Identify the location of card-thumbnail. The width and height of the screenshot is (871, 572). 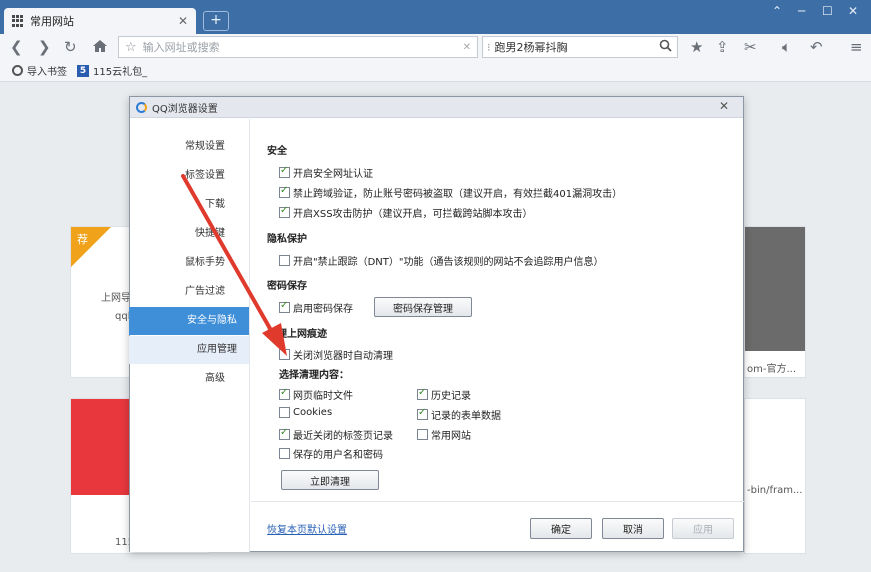
(775, 289).